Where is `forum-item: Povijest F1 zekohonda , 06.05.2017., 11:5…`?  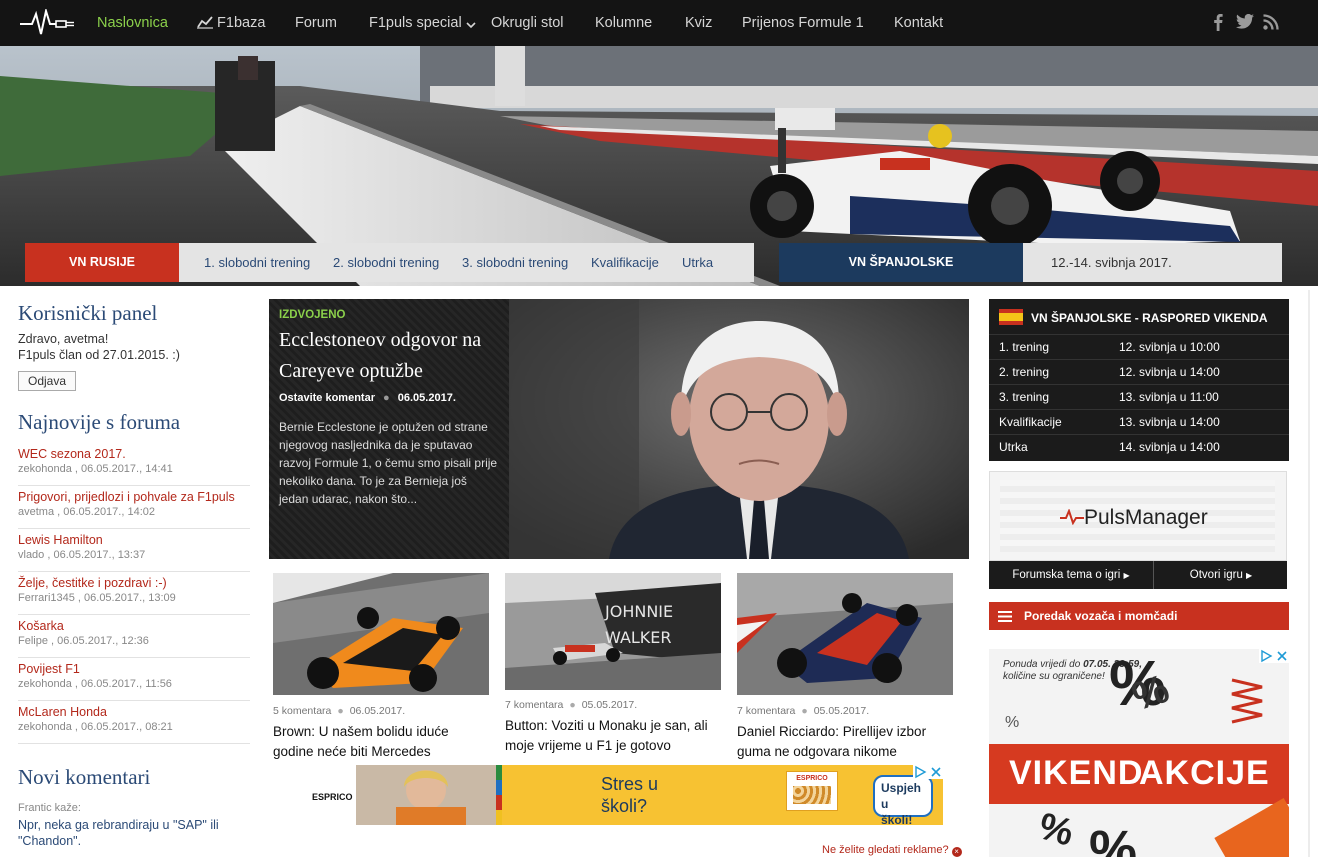
forum-item: Povijest F1 zekohonda , 06.05.2017., 11:5… is located at coordinates (134, 679).